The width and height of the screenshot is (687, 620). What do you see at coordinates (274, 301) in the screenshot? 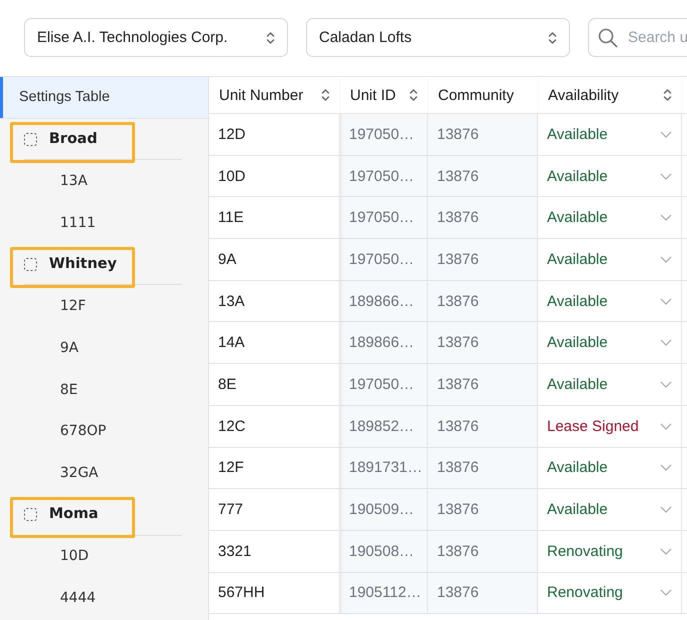
I see `table-cell: 13A` at bounding box center [274, 301].